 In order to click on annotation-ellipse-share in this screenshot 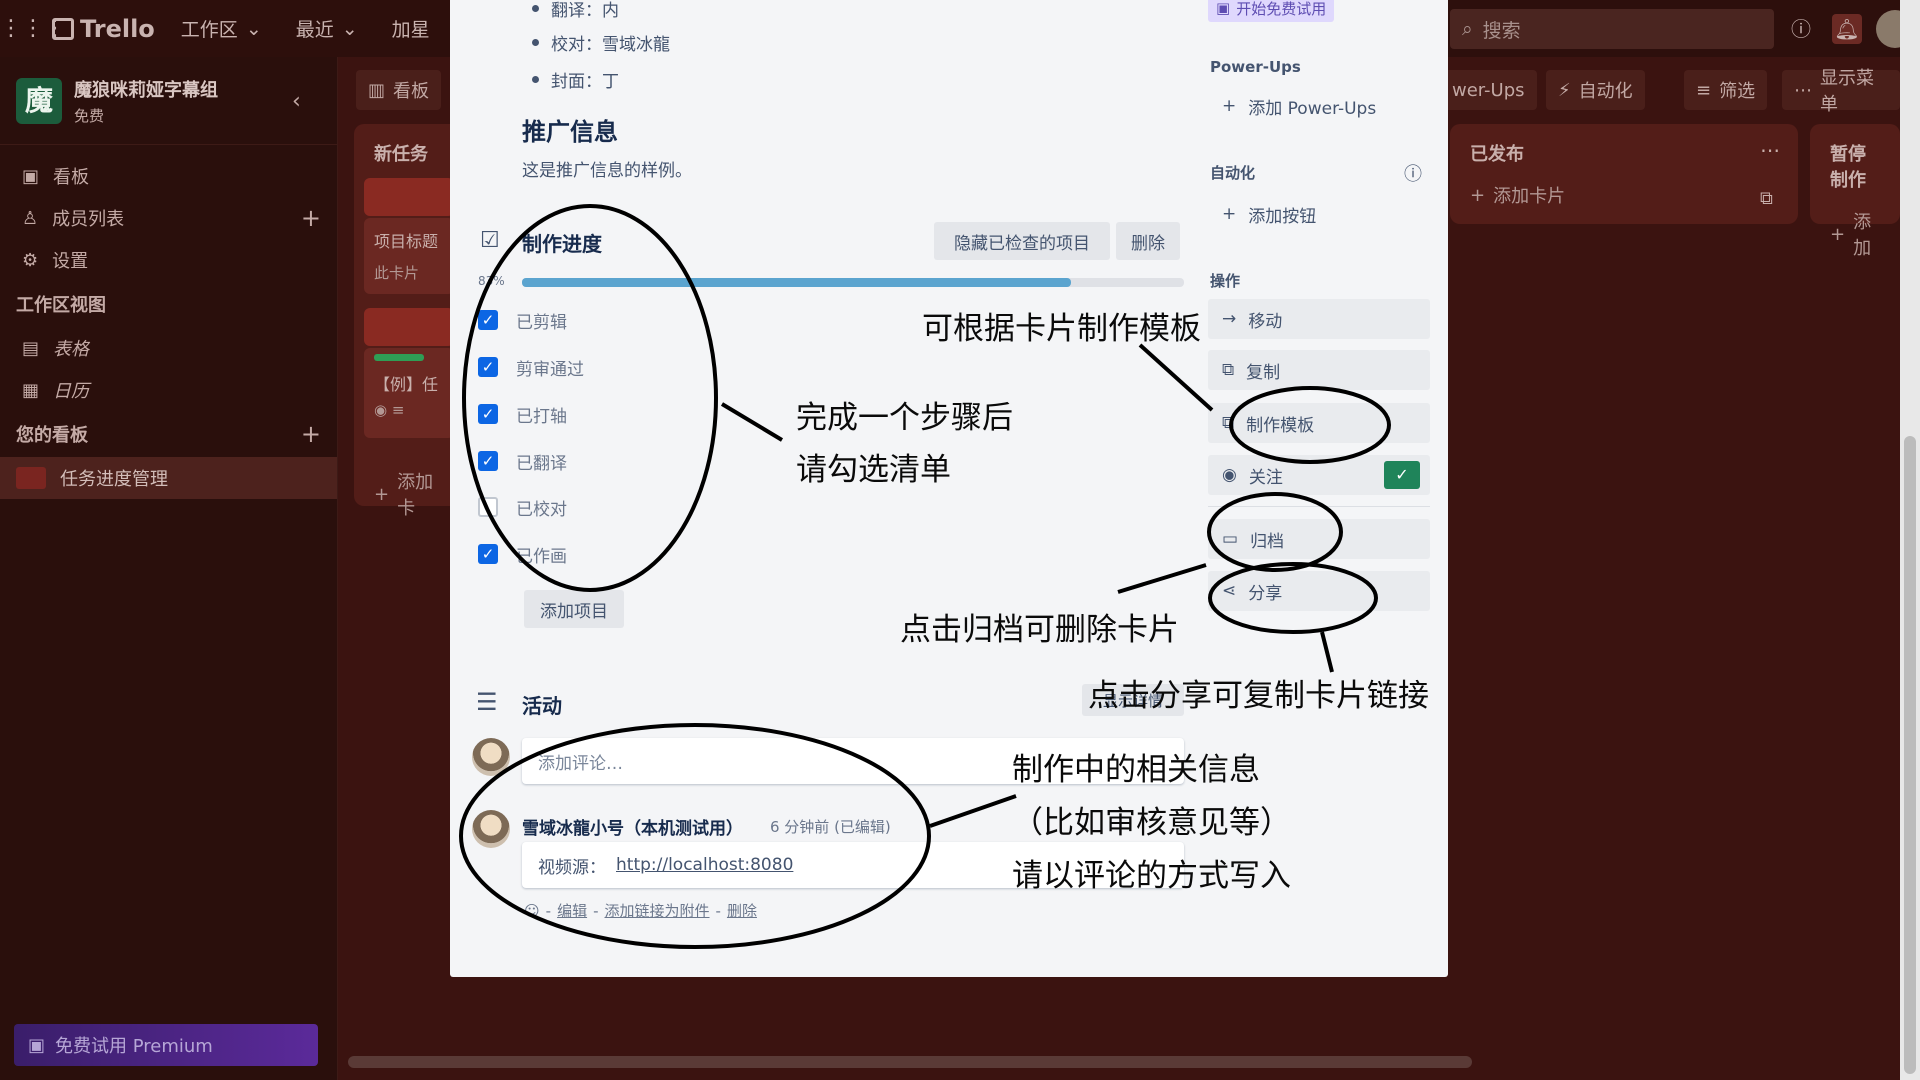, I will do `click(1293, 598)`.